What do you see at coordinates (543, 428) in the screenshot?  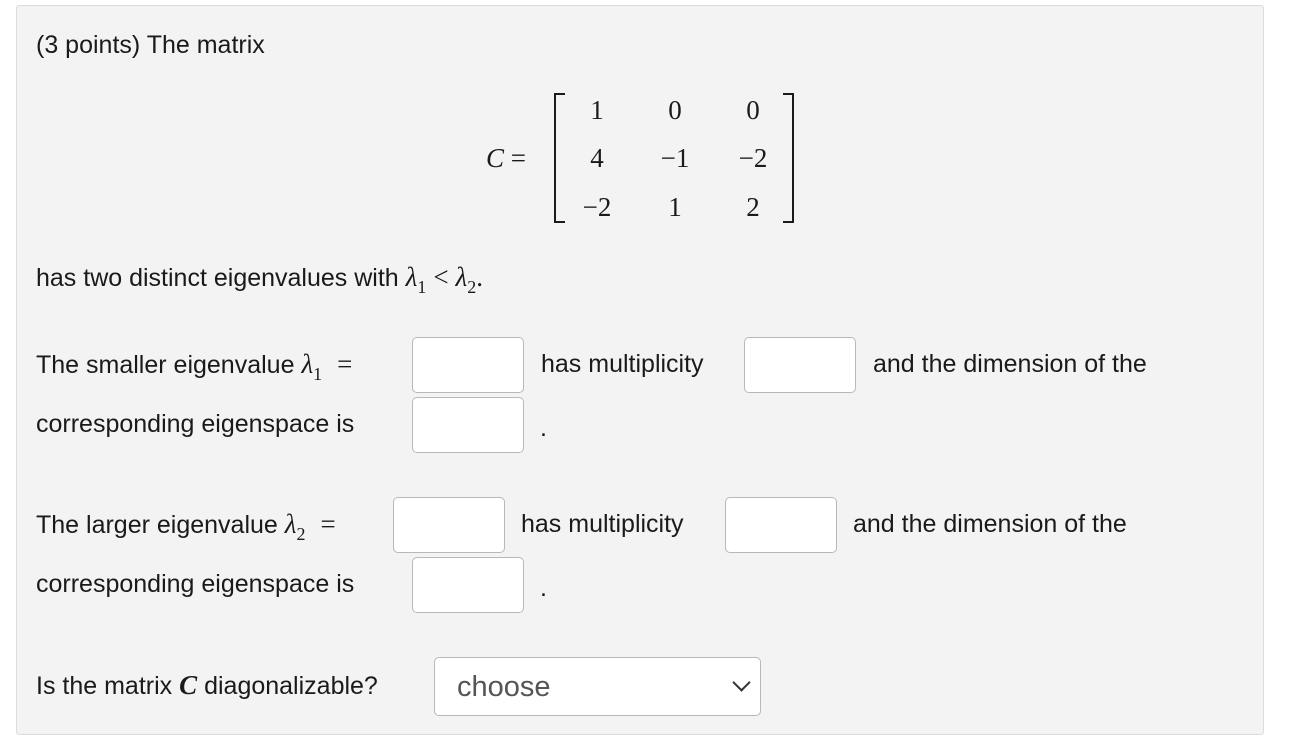 I see `q1-period: .` at bounding box center [543, 428].